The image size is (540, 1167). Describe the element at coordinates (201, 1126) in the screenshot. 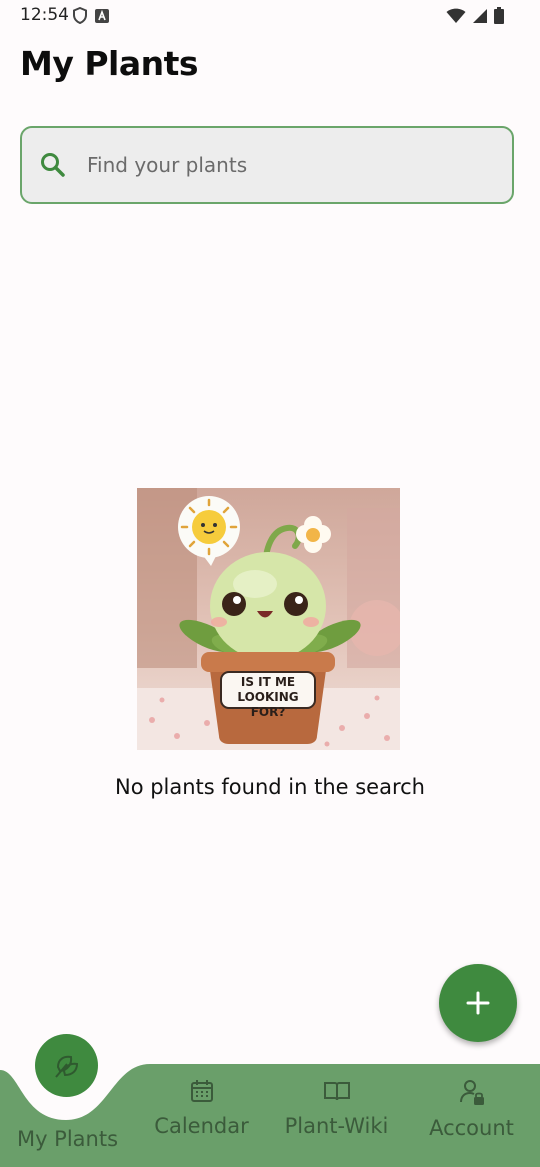

I see `nav-label-calendar: Calendar` at that location.